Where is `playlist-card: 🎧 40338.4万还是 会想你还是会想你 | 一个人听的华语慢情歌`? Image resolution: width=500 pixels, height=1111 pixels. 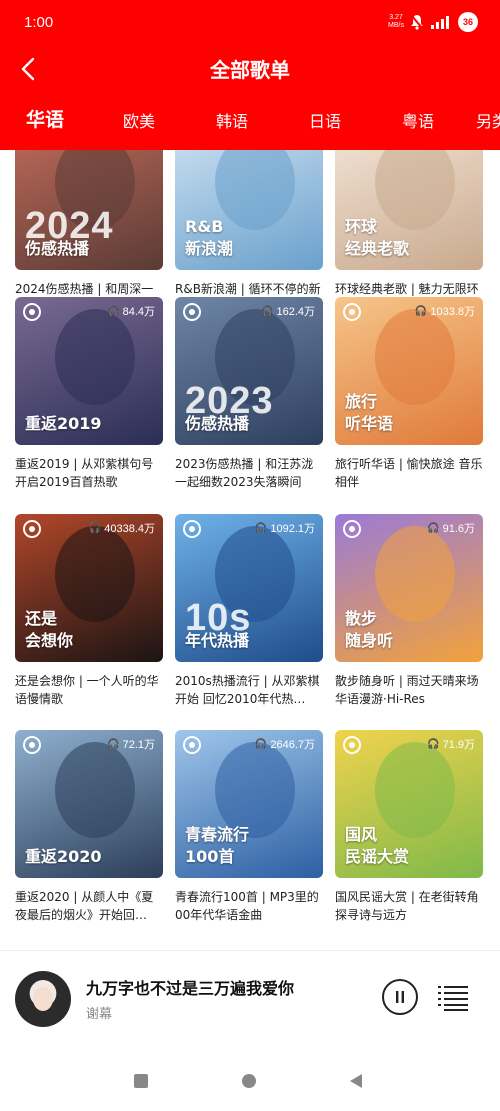 playlist-card: 🎧 40338.4万还是 会想你还是会想你 | 一个人听的华语慢情歌 is located at coordinates (89, 611).